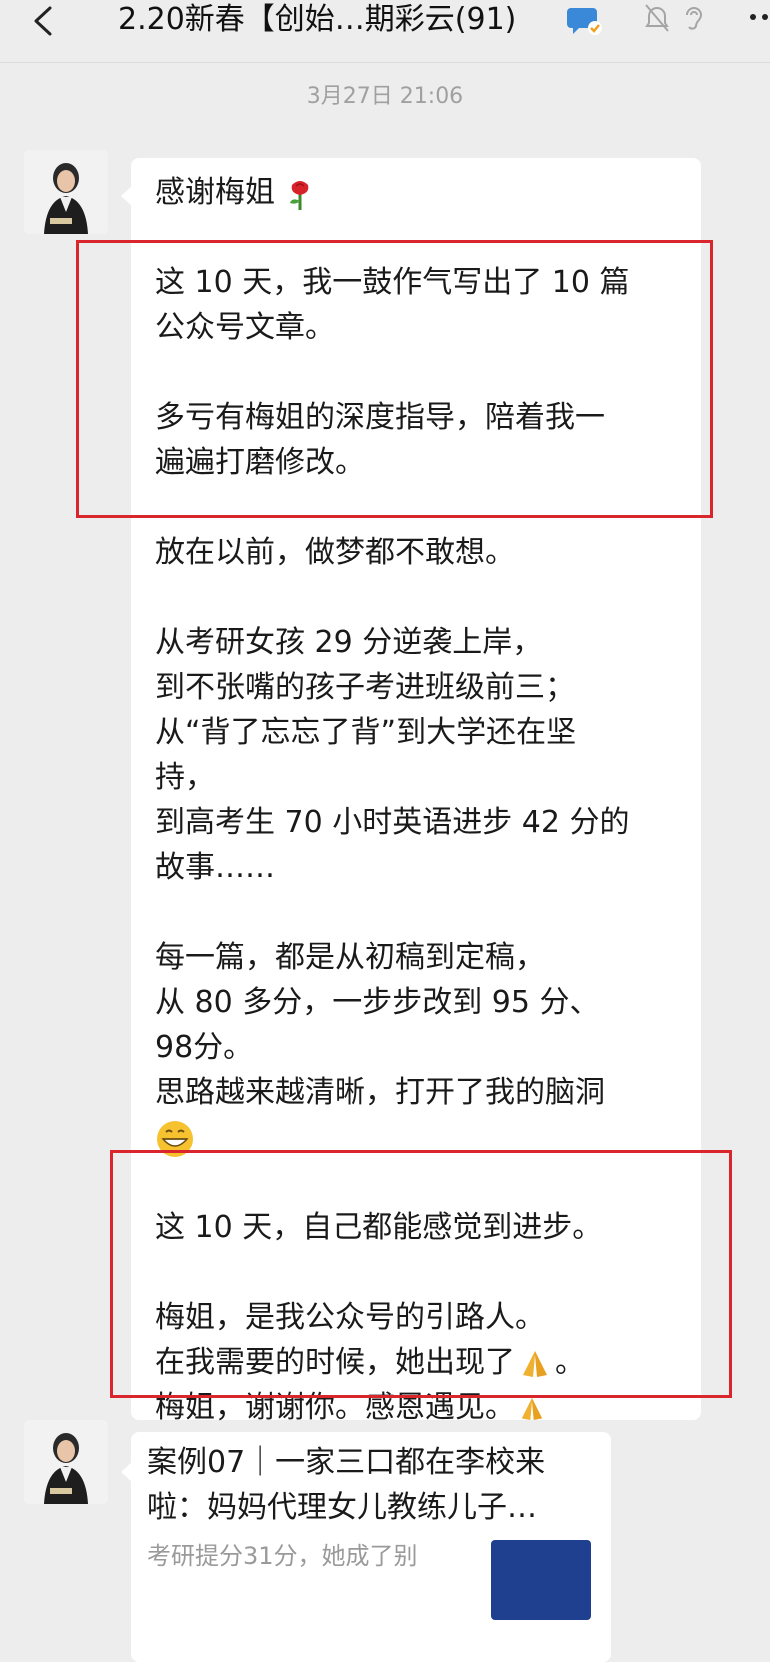 The width and height of the screenshot is (770, 1662). Describe the element at coordinates (380, 440) in the screenshot. I see `message-line: 多亏有梅姐的深度指导，陪着我一 遍遍打磨修改。` at that location.